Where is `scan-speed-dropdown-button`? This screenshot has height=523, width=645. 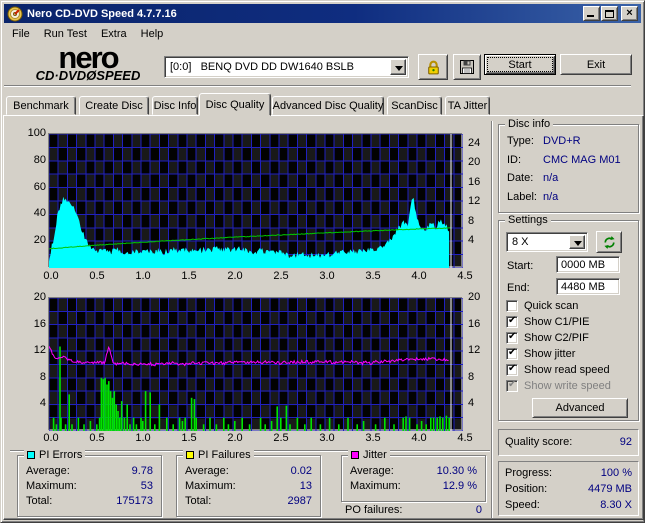 scan-speed-dropdown-button is located at coordinates (577, 242).